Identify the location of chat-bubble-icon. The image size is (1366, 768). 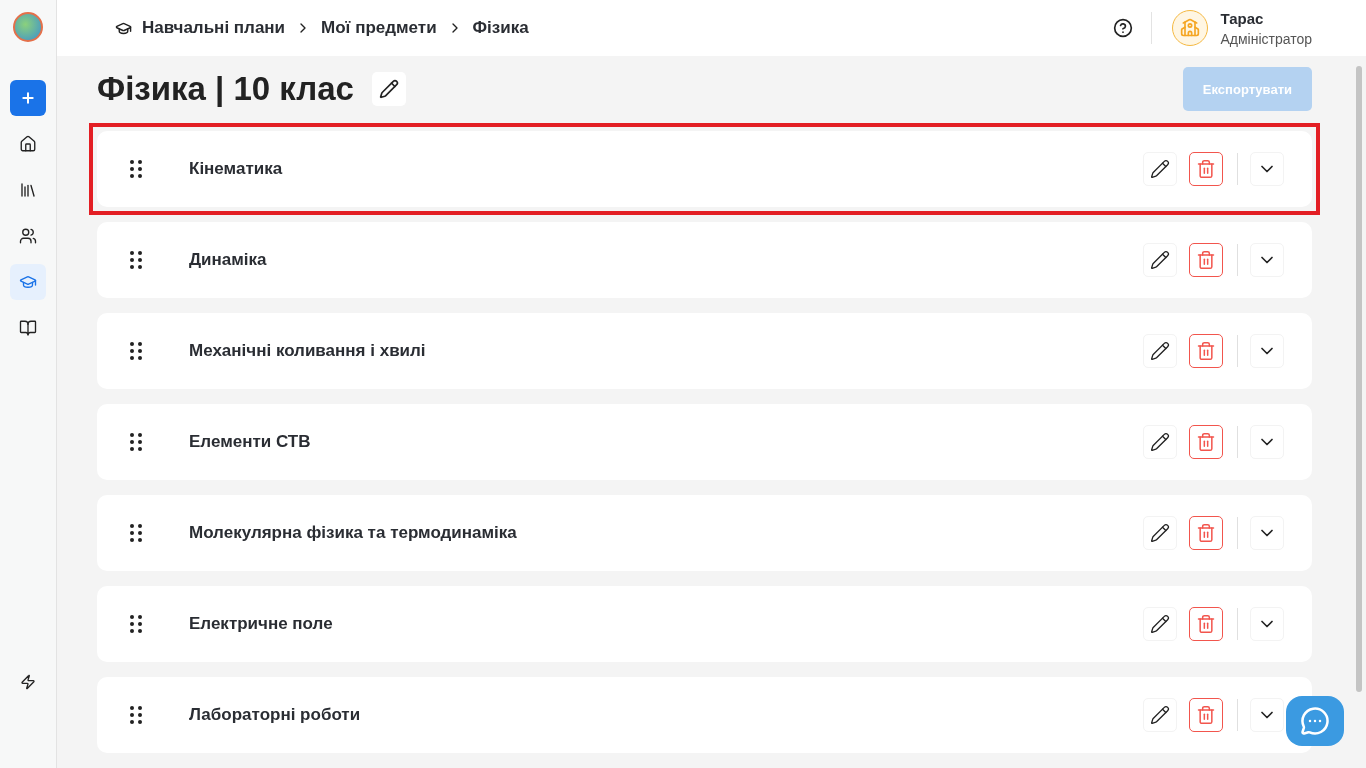
(1315, 721).